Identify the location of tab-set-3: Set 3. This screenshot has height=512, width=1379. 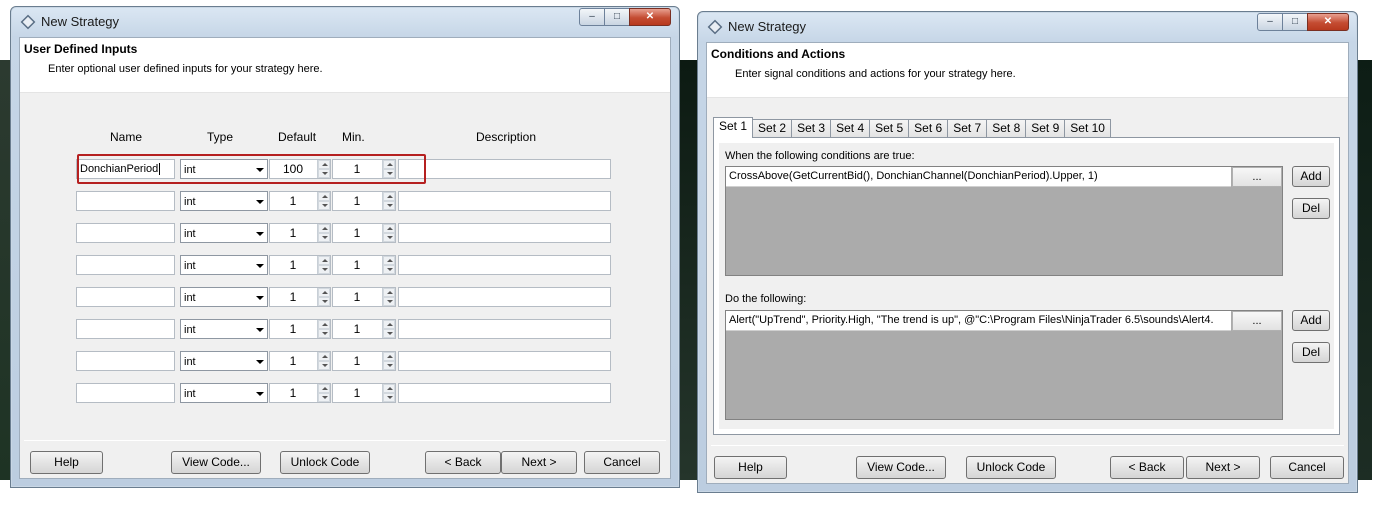
(811, 128).